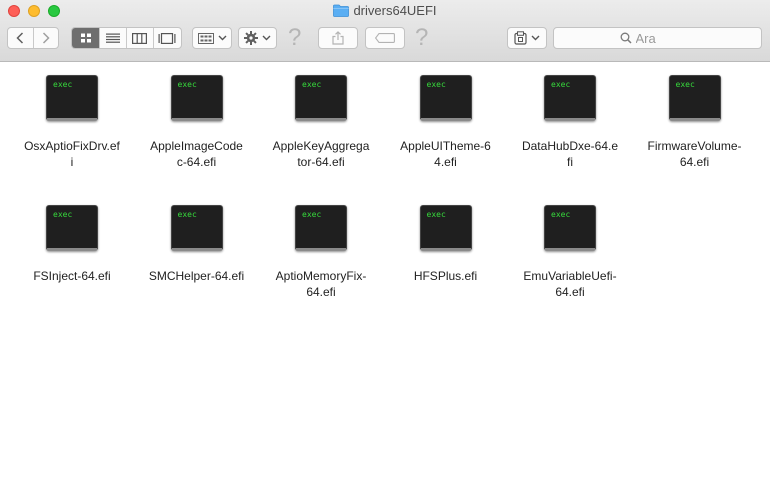 This screenshot has width=770, height=503. I want to click on list-icon, so click(113, 38).